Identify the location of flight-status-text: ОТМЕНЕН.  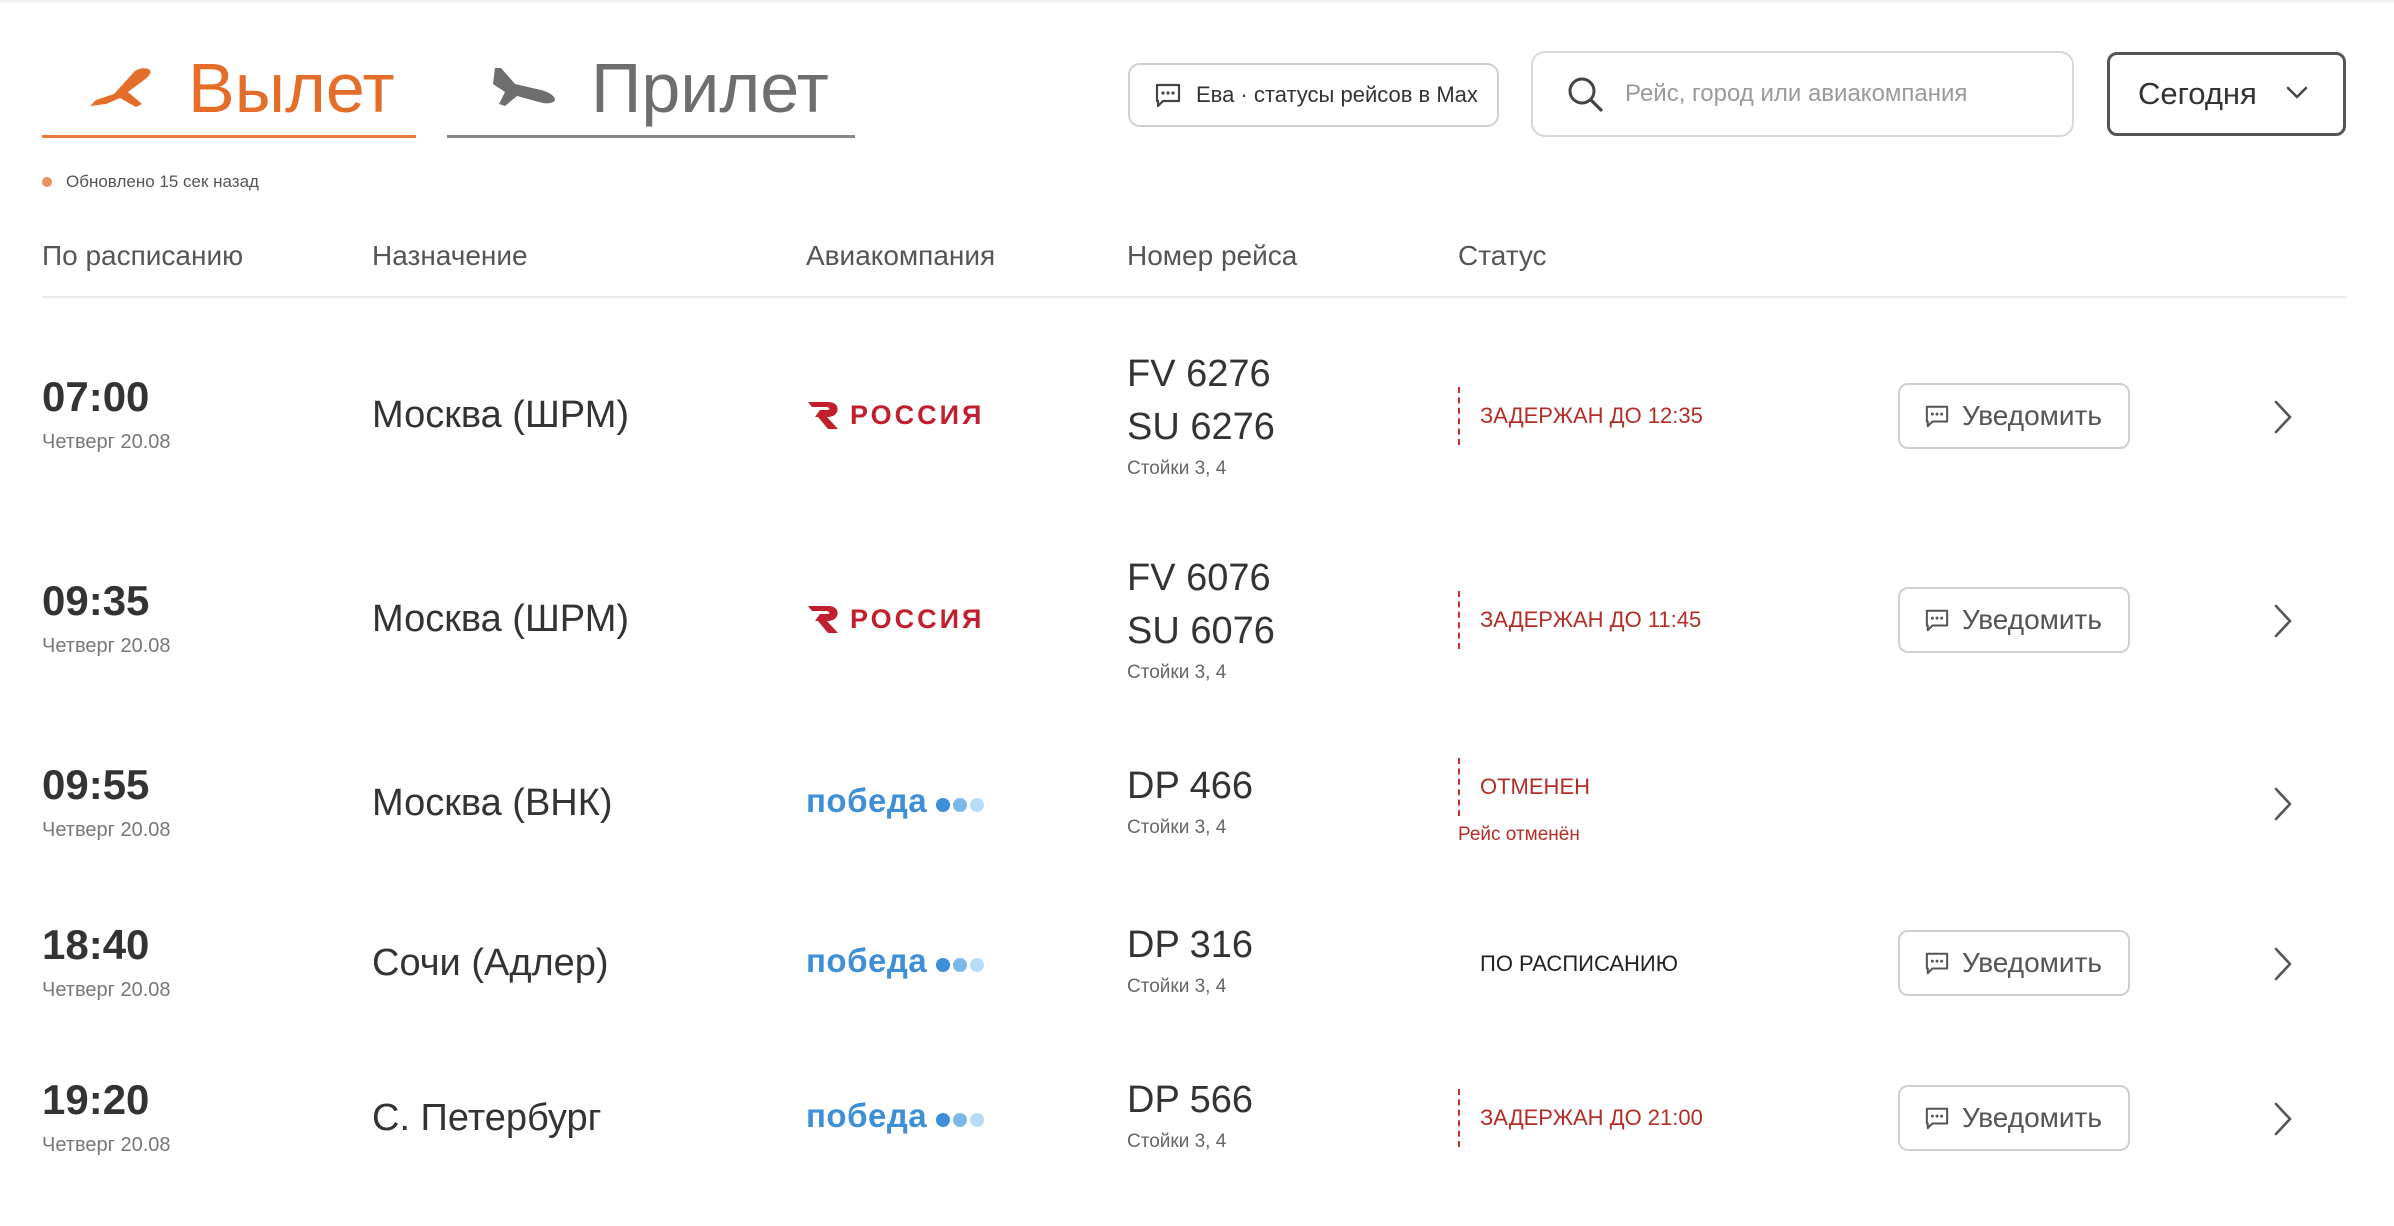
(1535, 786).